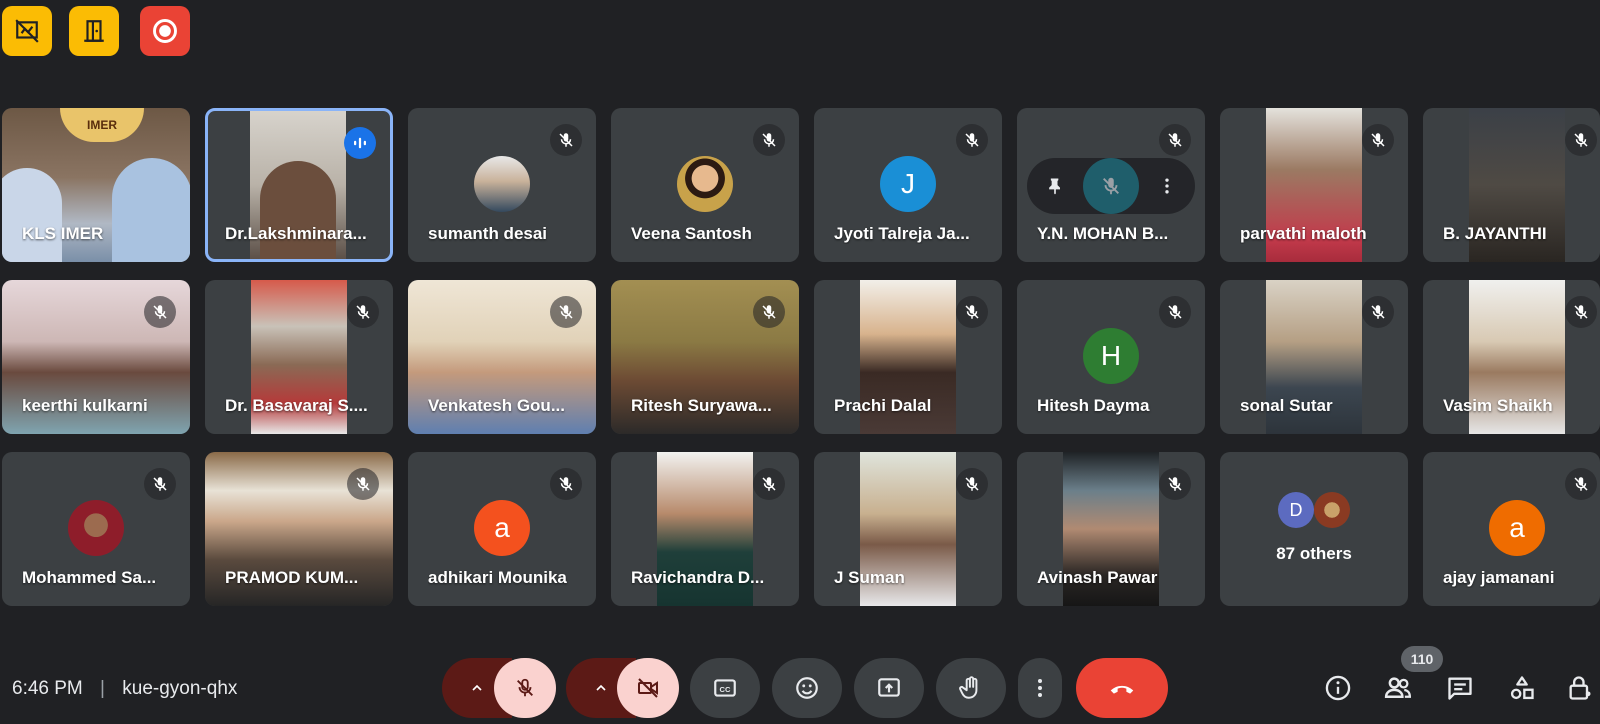 This screenshot has height=724, width=1600. I want to click on participant-tile-sonal: sonal Sutar, so click(1314, 357).